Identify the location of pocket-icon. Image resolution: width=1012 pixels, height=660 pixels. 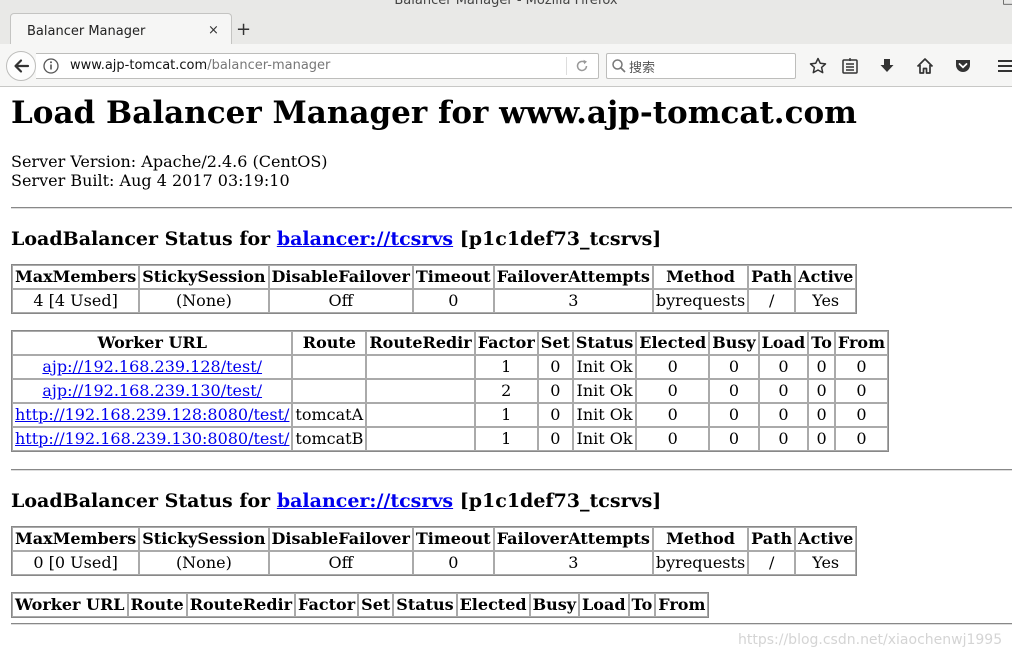
(963, 66).